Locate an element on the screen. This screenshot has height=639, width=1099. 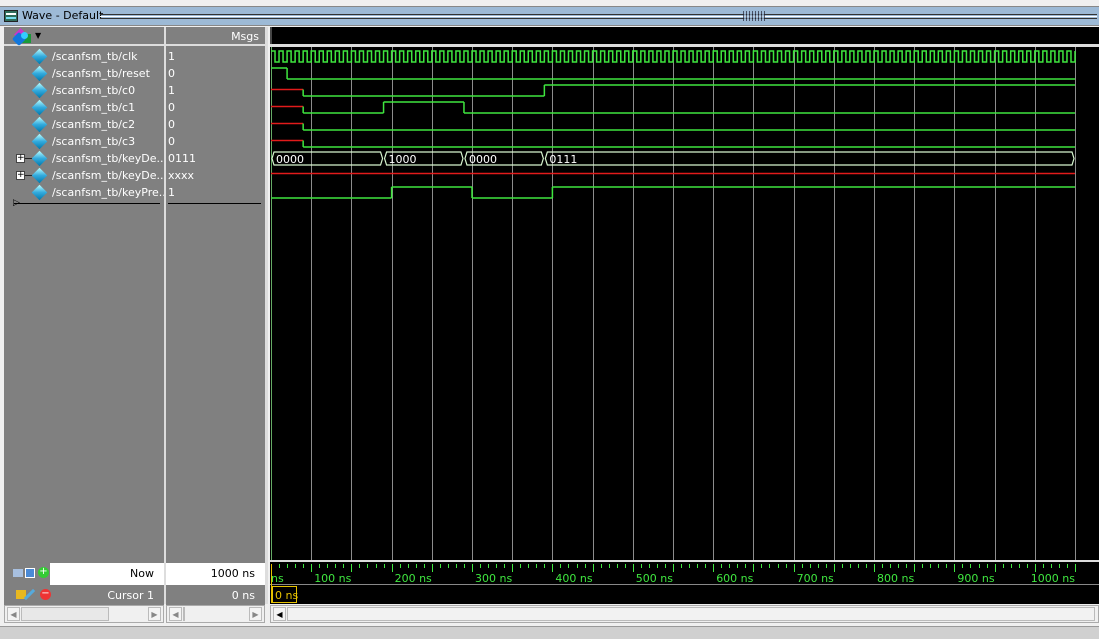
signal-name: /scanfsm_tb/reset is located at coordinates (101, 73).